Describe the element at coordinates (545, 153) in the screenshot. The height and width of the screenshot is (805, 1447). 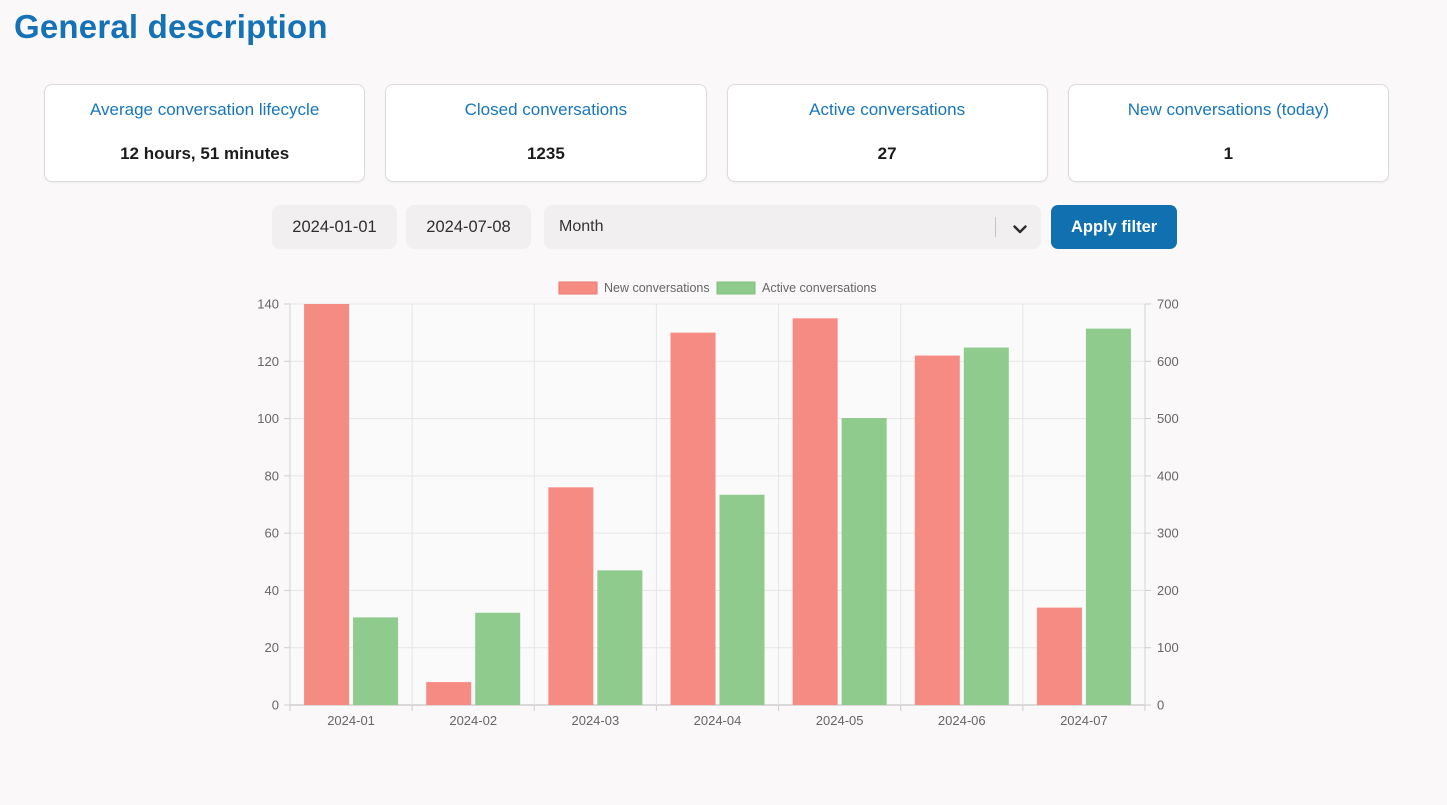
I see `card-value: 1235` at that location.